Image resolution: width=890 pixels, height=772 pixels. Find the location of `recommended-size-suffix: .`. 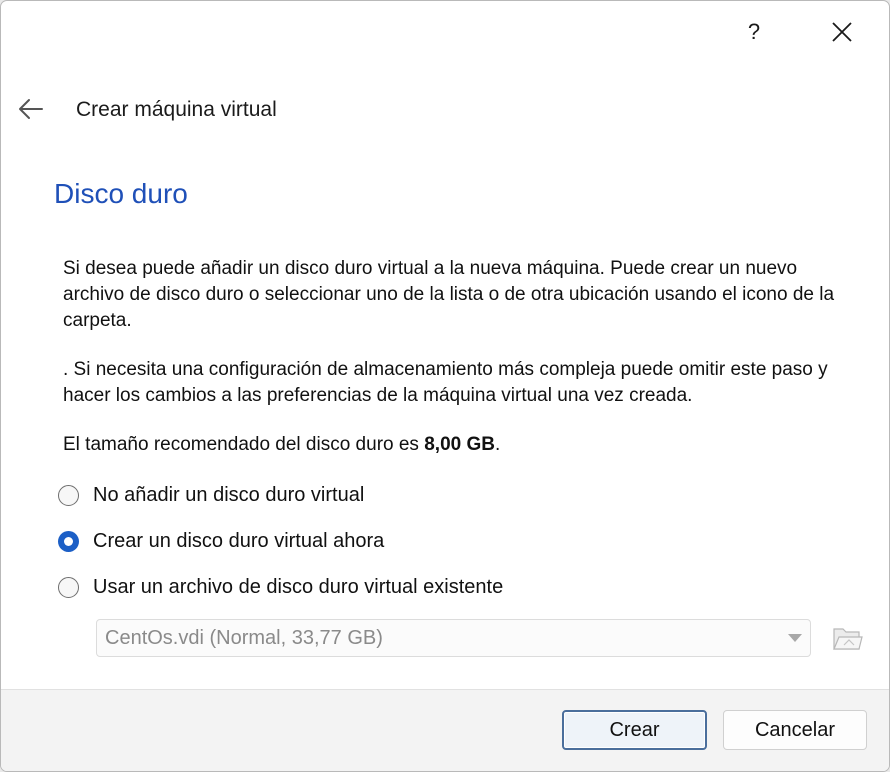

recommended-size-suffix: . is located at coordinates (497, 444).